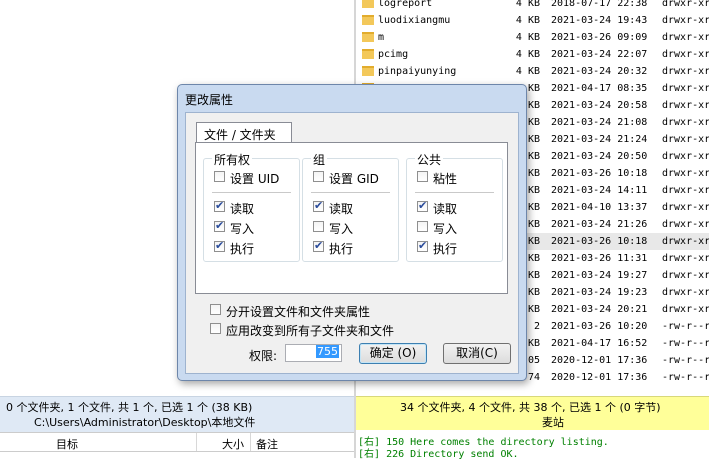  I want to click on folder-row: luodixiangmu 4 KB 2021-03-24 19:43 drwxr-xr, so click(532, 20).